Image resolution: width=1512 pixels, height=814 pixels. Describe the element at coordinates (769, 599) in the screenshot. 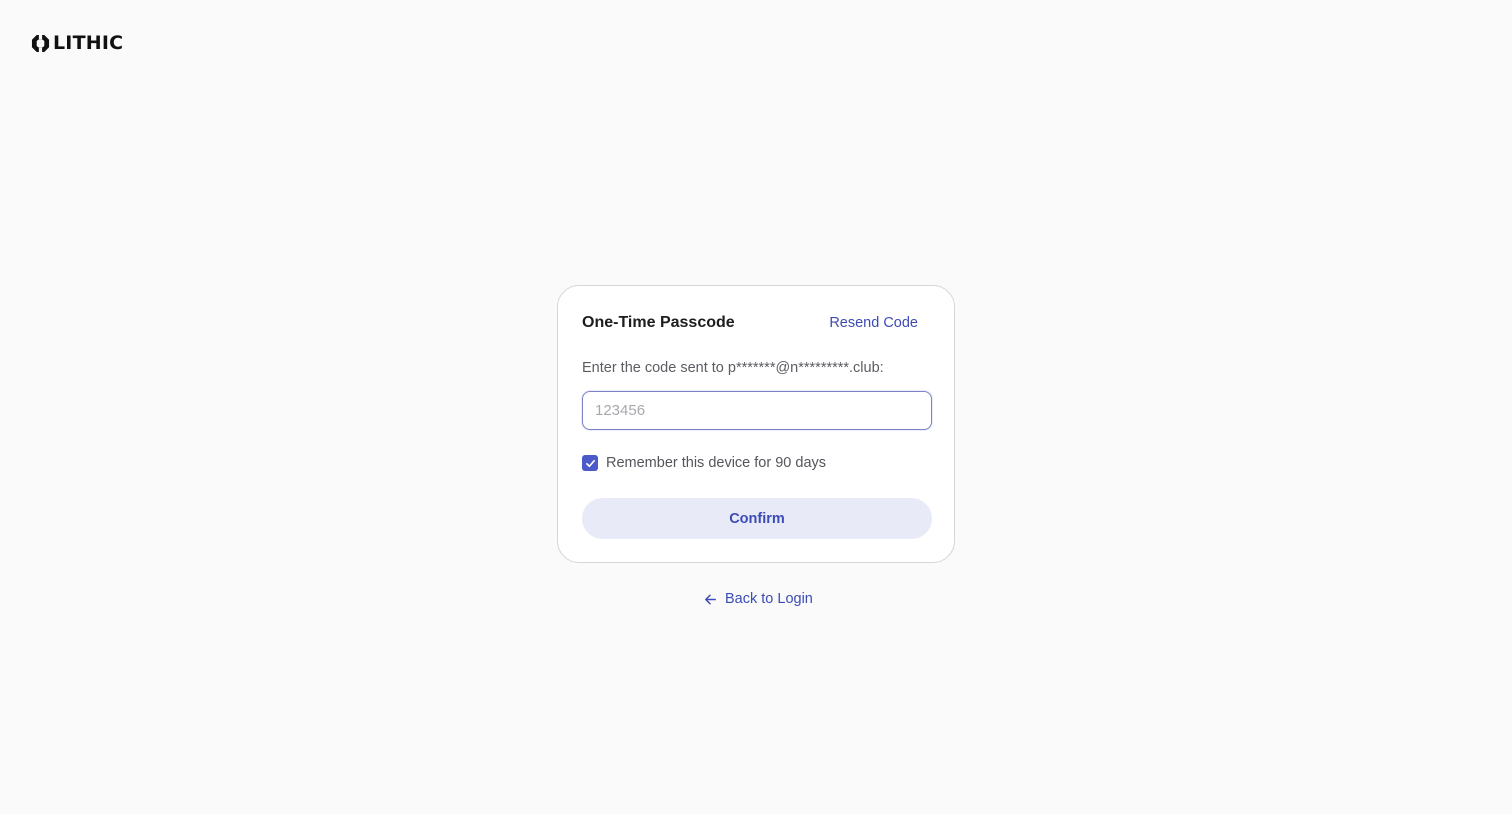

I see `back-to-login-label: Back to Login` at that location.